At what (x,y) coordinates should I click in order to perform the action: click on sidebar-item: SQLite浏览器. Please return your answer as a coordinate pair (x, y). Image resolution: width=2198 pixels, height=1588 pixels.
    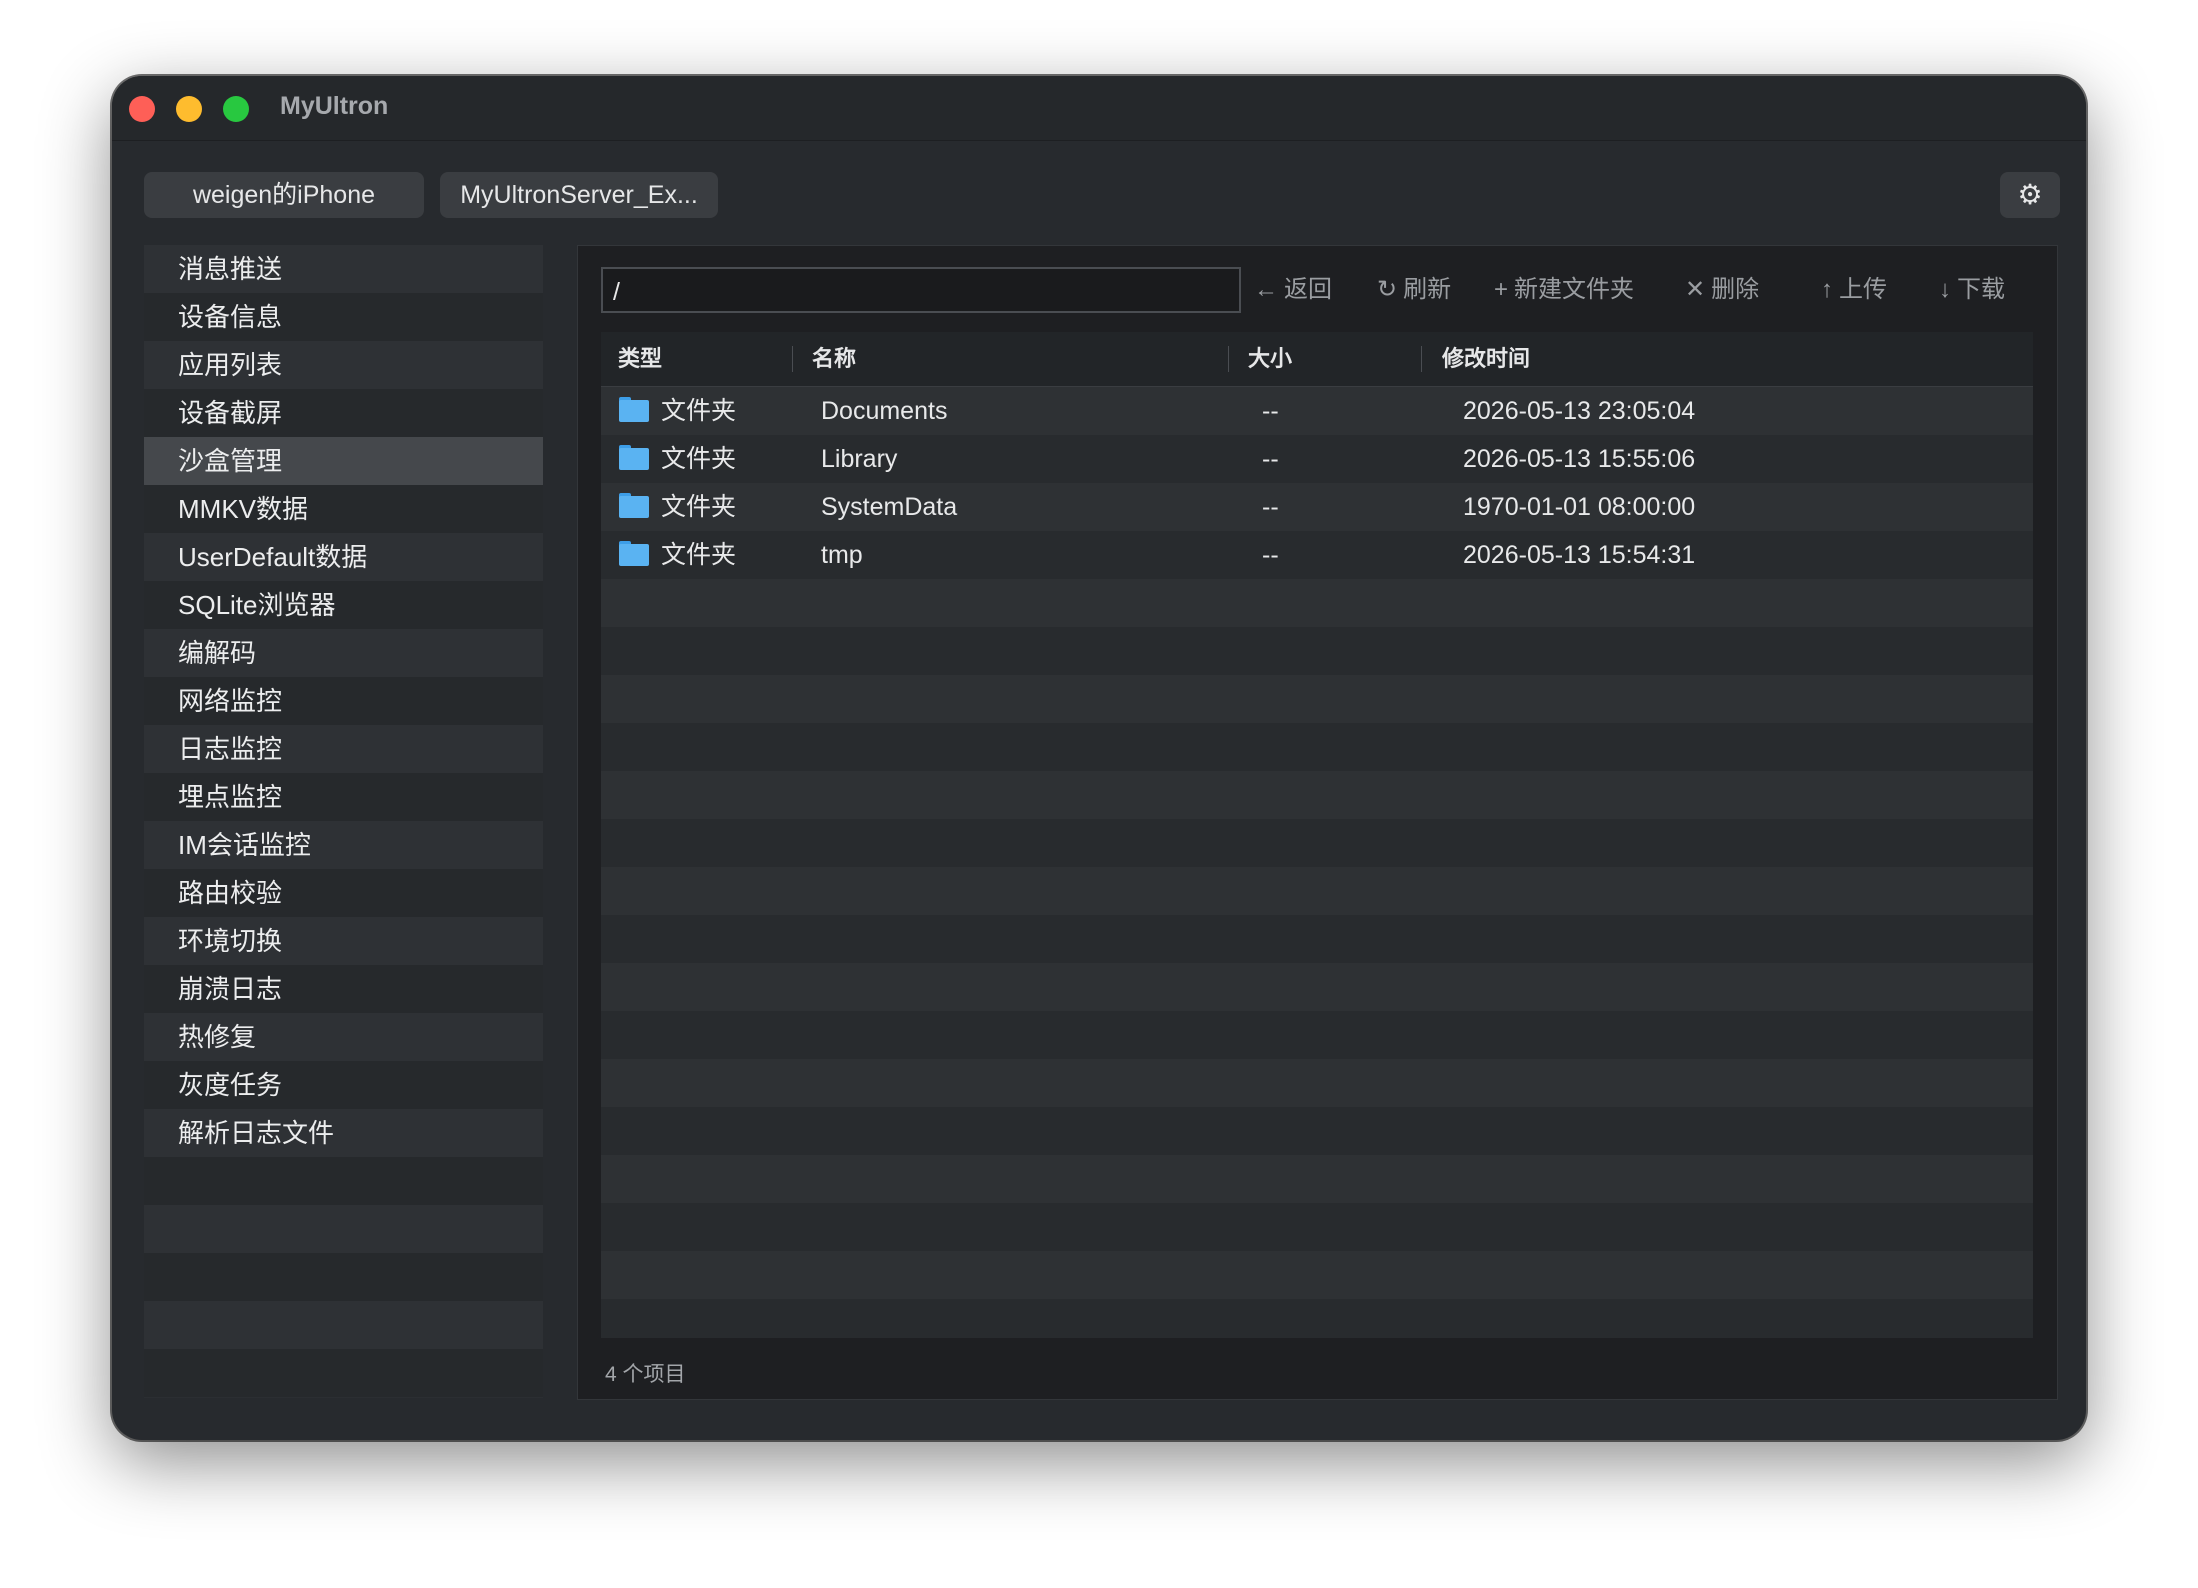
    Looking at the image, I should click on (343, 605).